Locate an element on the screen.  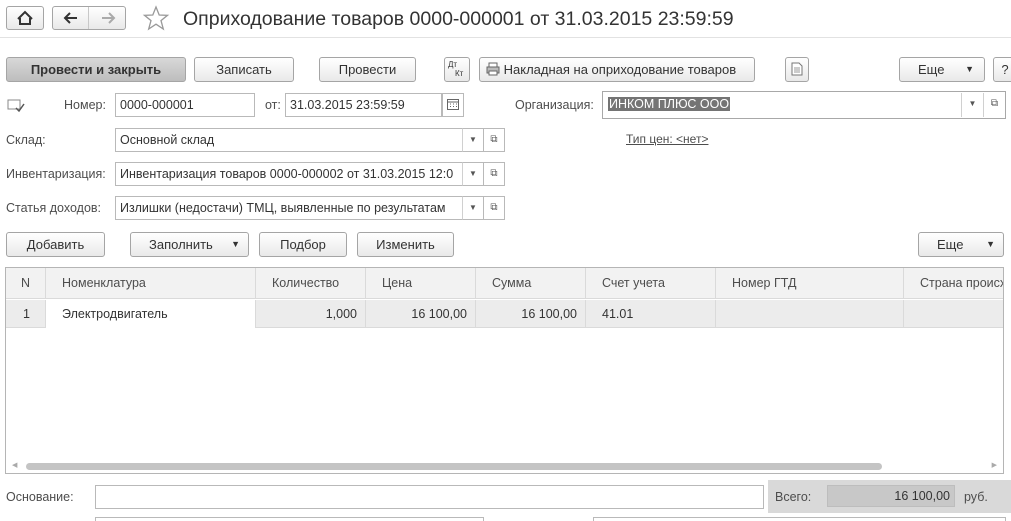
column-header-n: N is located at coordinates (26, 283).